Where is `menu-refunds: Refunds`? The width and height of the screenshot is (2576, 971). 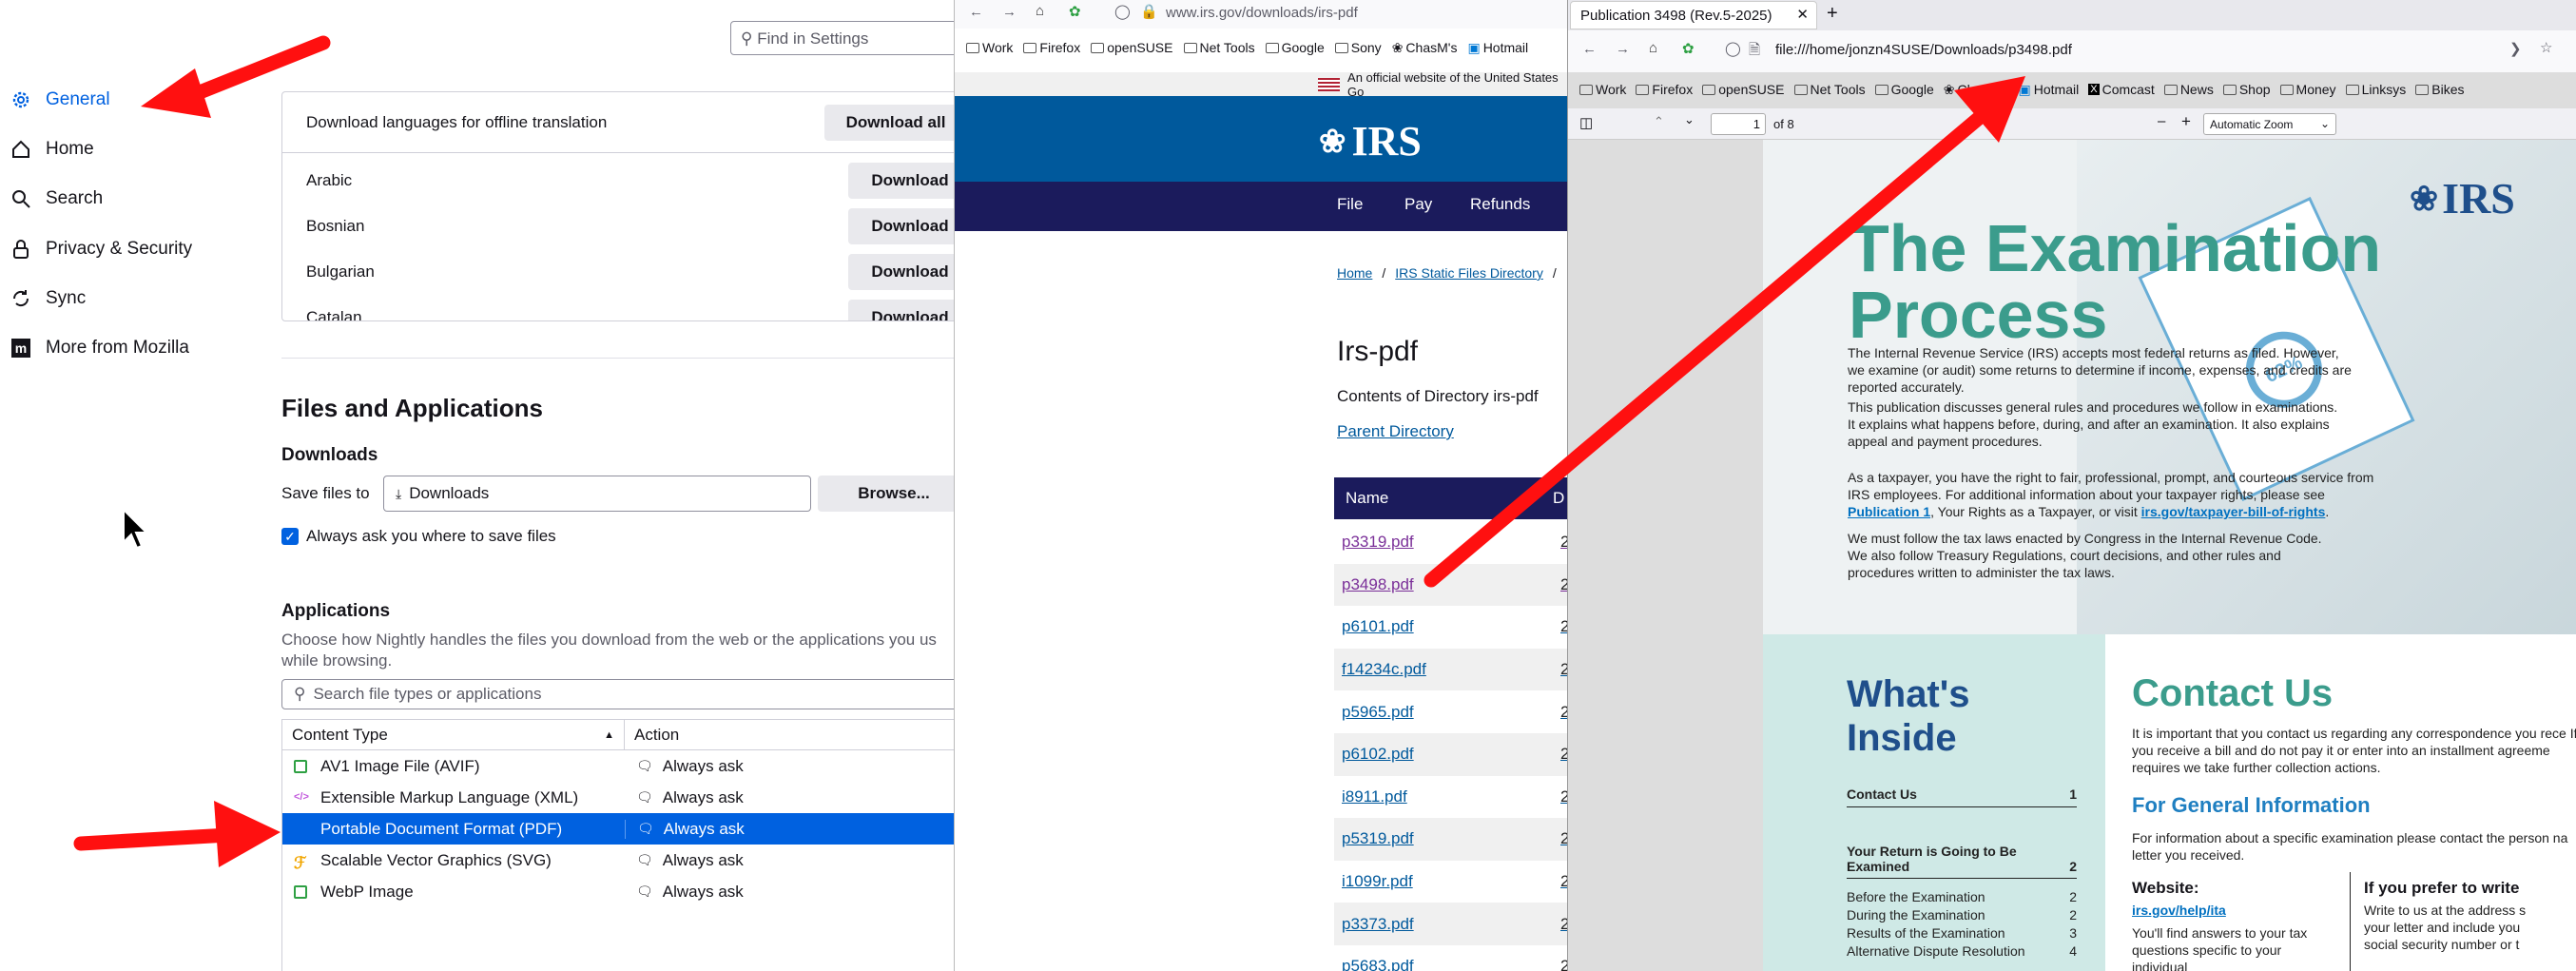
menu-refunds: Refunds is located at coordinates (1500, 205).